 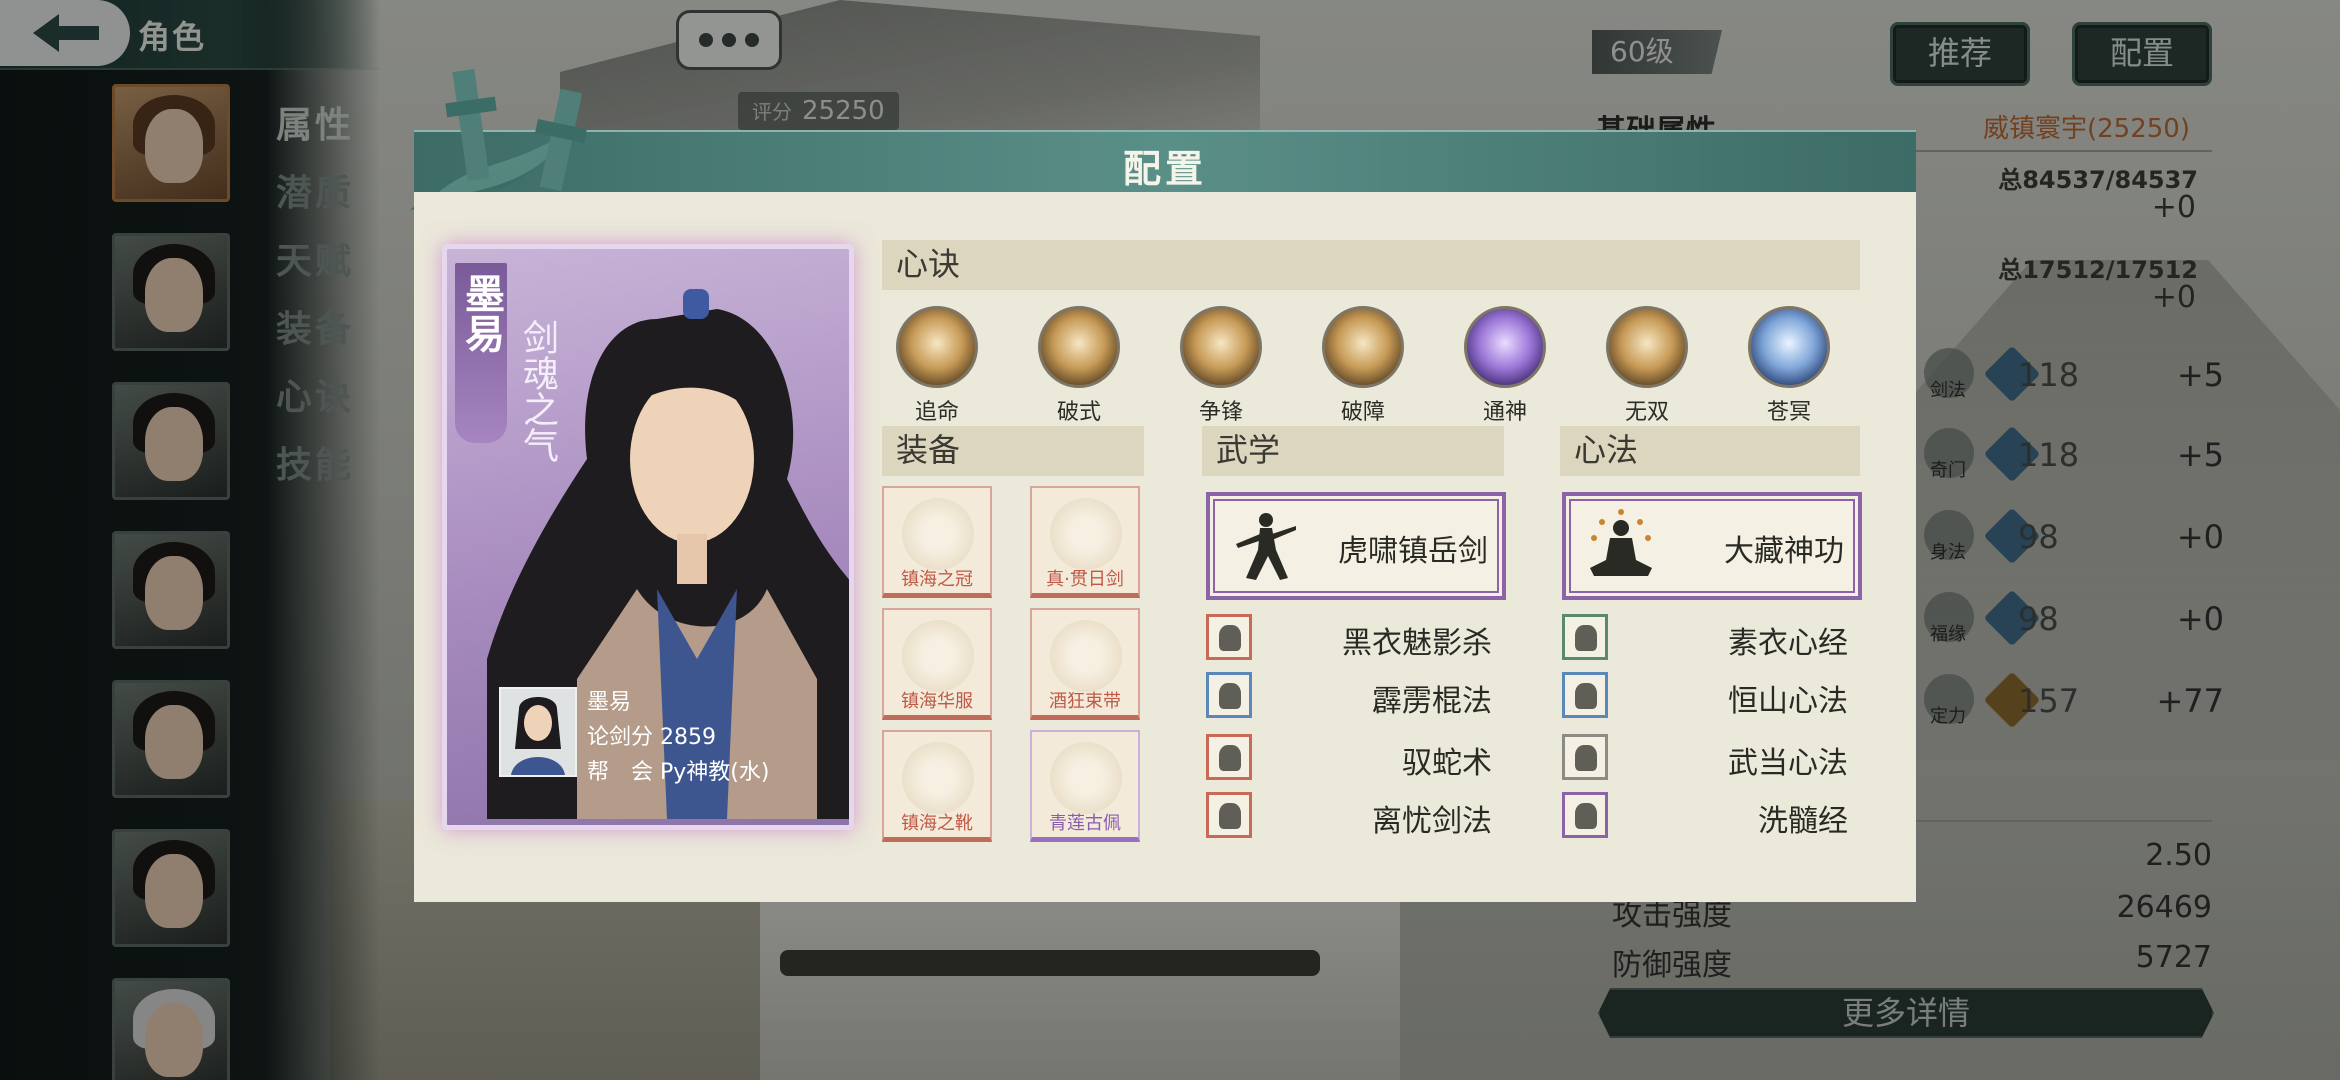 What do you see at coordinates (1432, 821) in the screenshot?
I see `wuxue-sub-name: 离忧剑法` at bounding box center [1432, 821].